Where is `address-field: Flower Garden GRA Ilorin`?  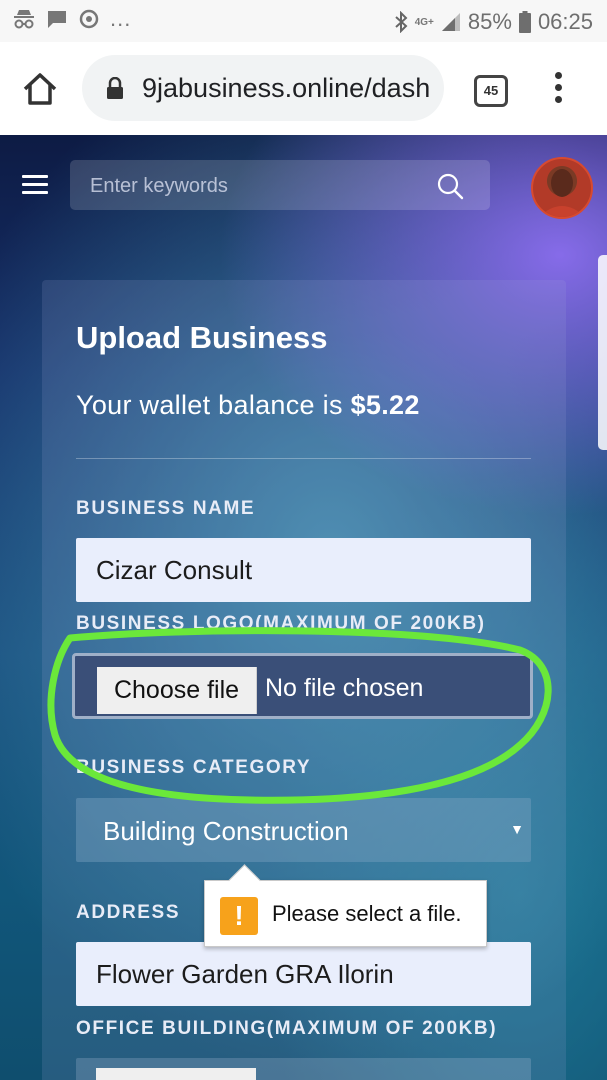 address-field: Flower Garden GRA Ilorin is located at coordinates (303, 974).